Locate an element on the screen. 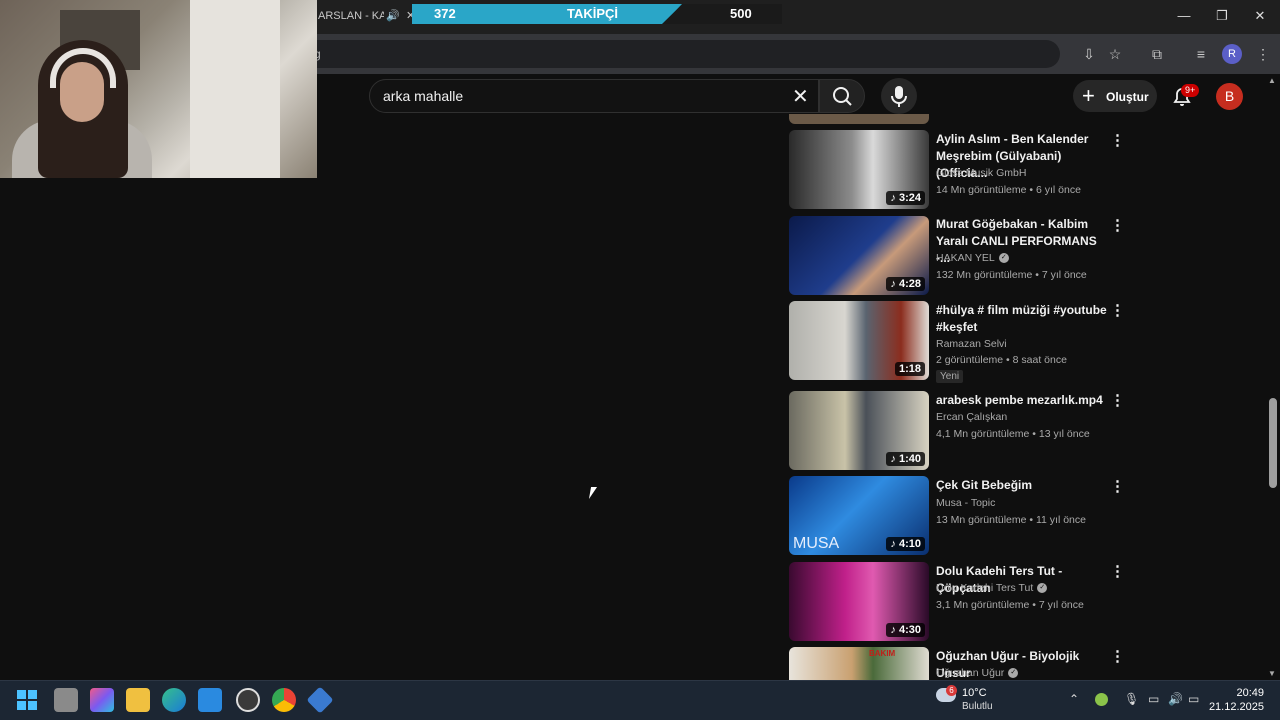 The image size is (1280, 720). video-meta: 13 Mn görüntüleme • 11 yıl önce is located at coordinates (1011, 520).